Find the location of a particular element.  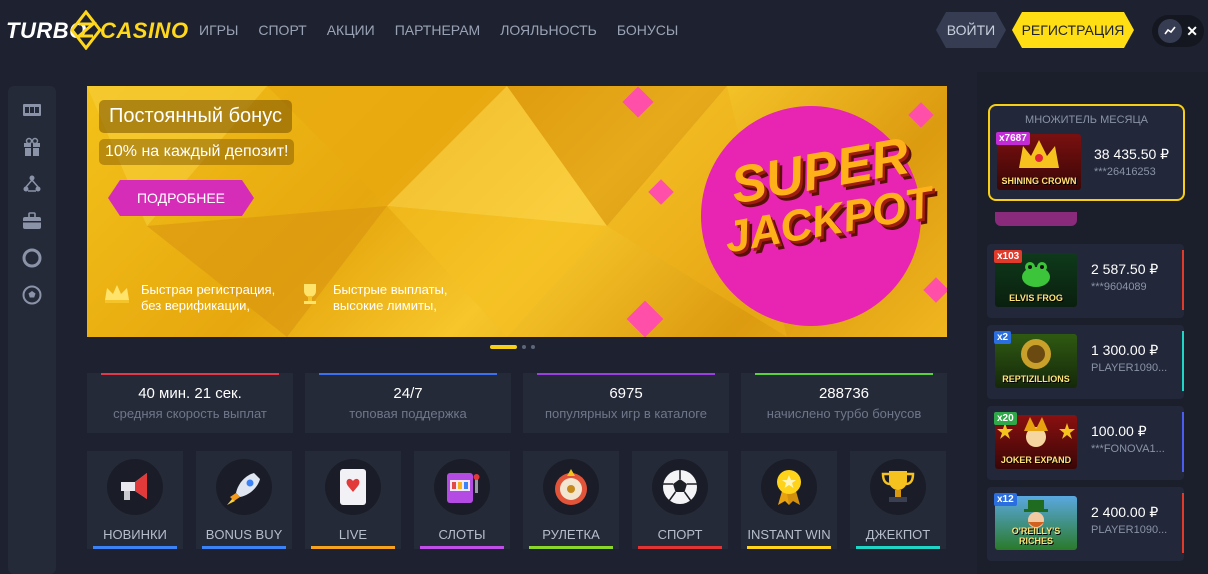

stat-description: средняя скорость выплат is located at coordinates (190, 413).